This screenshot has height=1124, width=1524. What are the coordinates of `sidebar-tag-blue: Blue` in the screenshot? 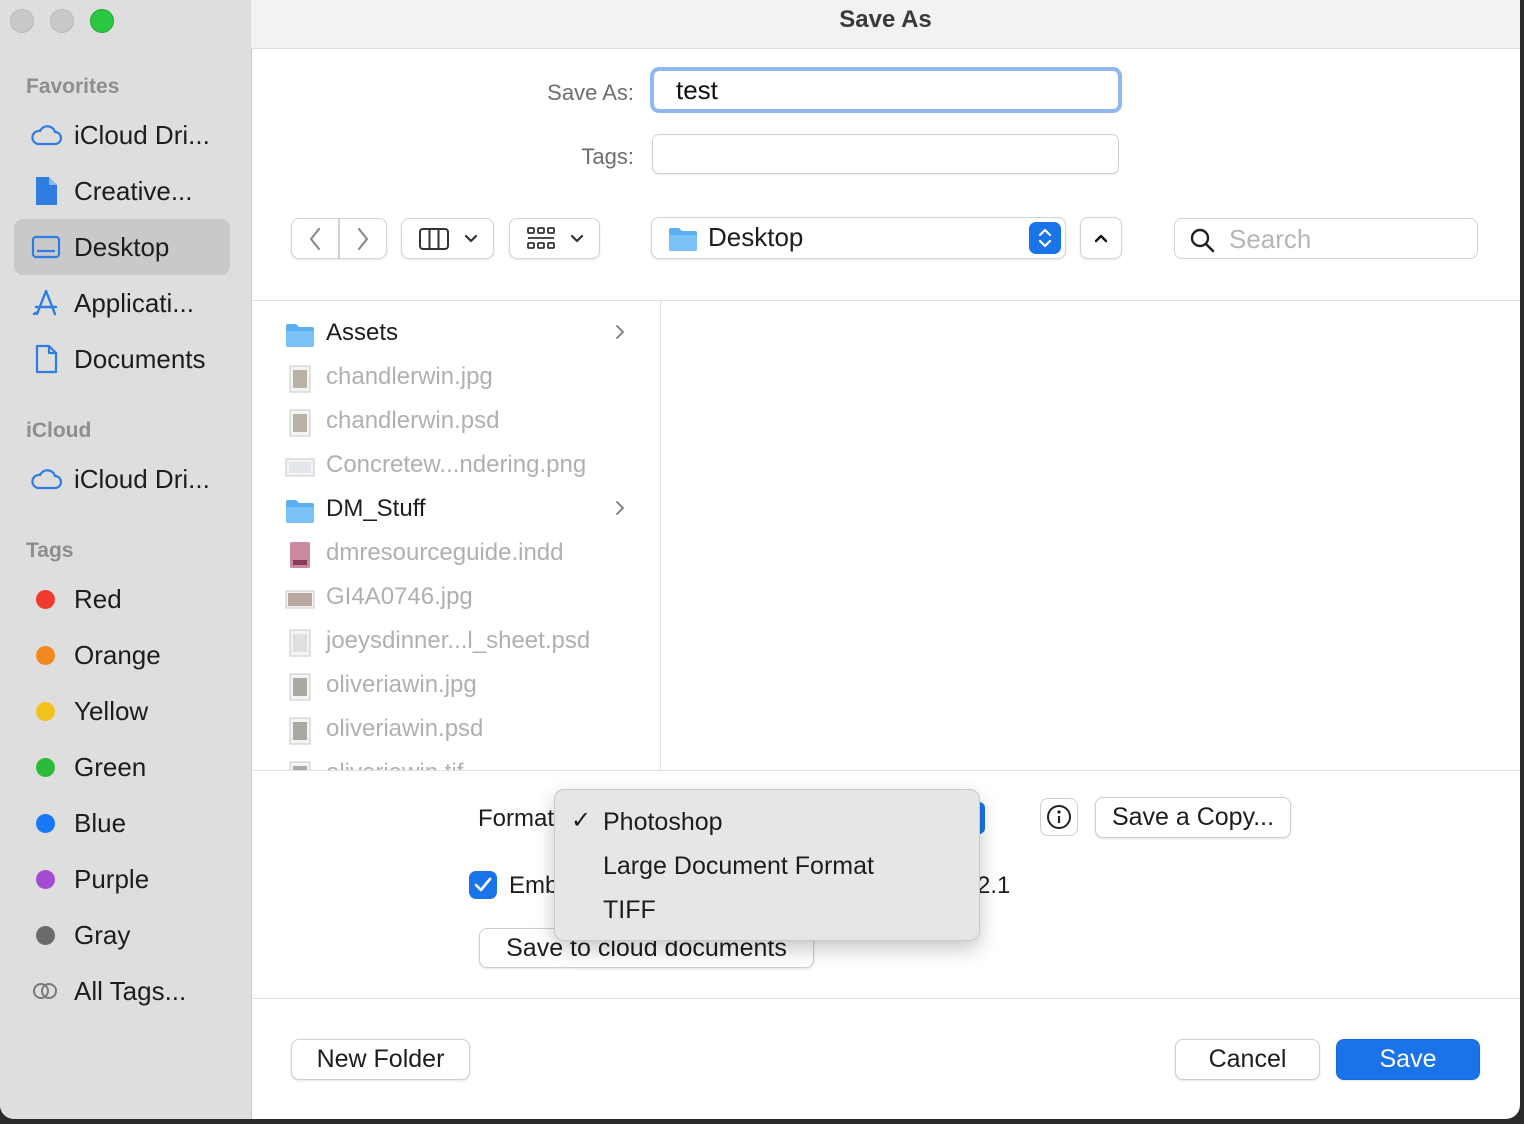 It's located at (122, 823).